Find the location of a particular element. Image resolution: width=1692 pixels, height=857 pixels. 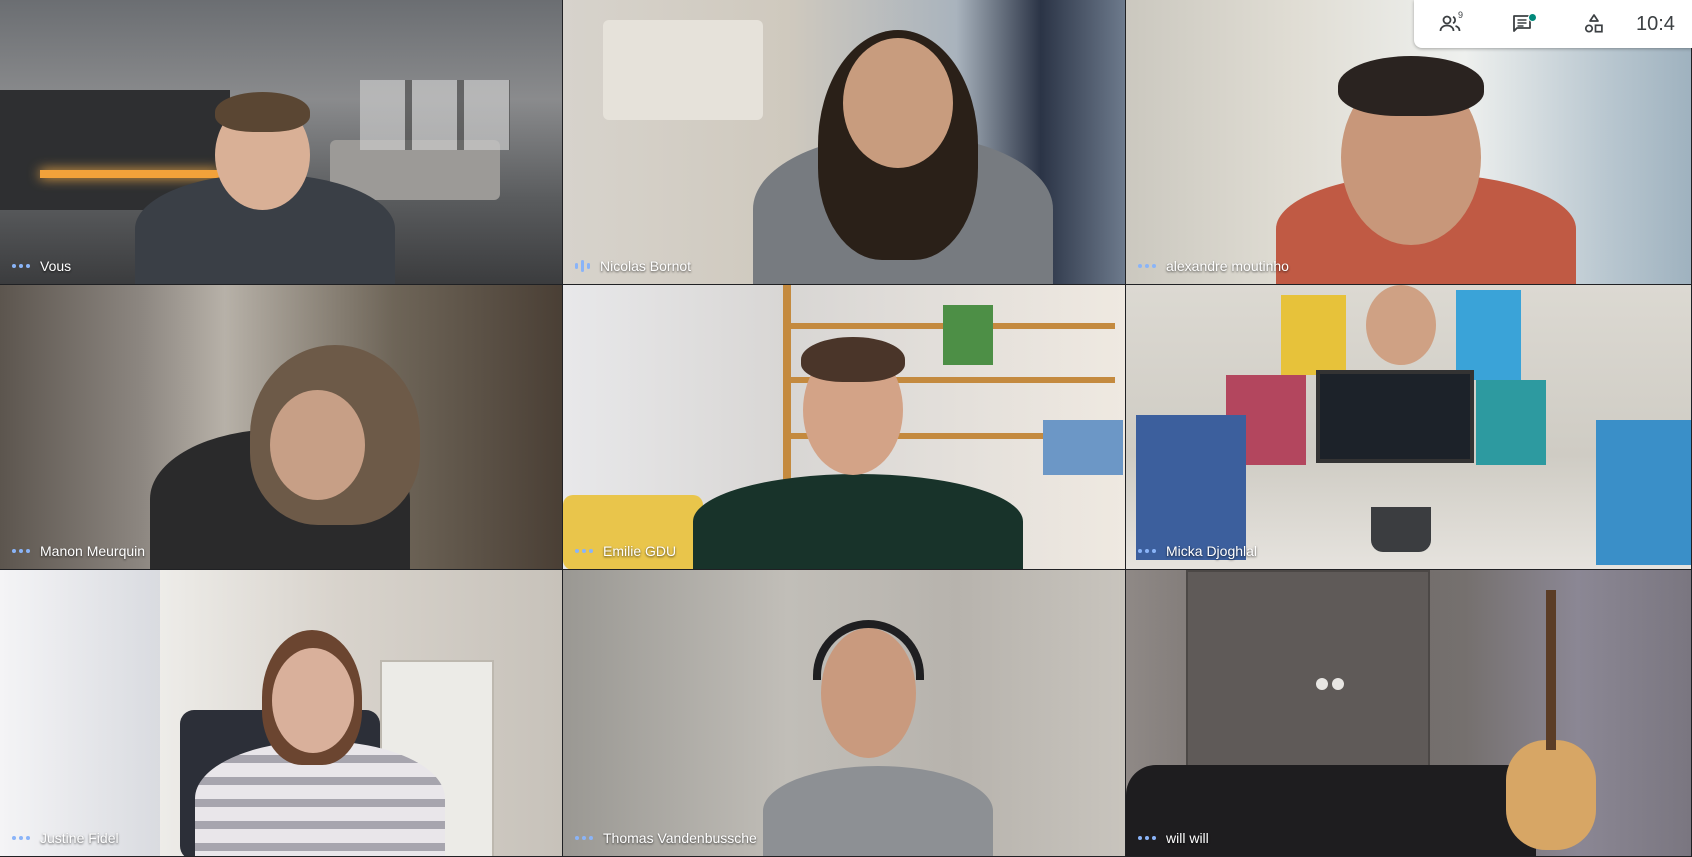

participant-tile: Justine Fidel is located at coordinates (281, 713).